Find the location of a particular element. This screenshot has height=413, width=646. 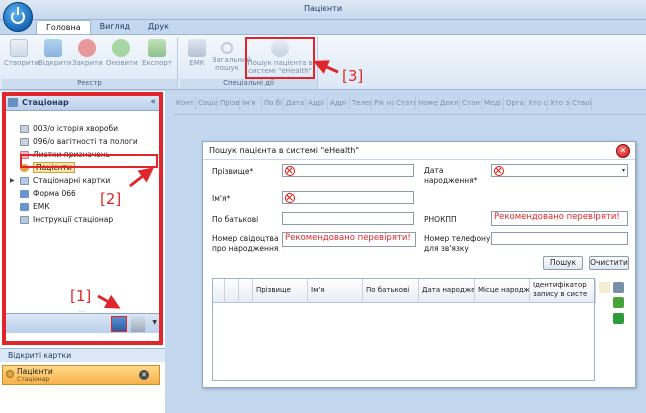

patronymic-label: По батькові is located at coordinates (235, 219).